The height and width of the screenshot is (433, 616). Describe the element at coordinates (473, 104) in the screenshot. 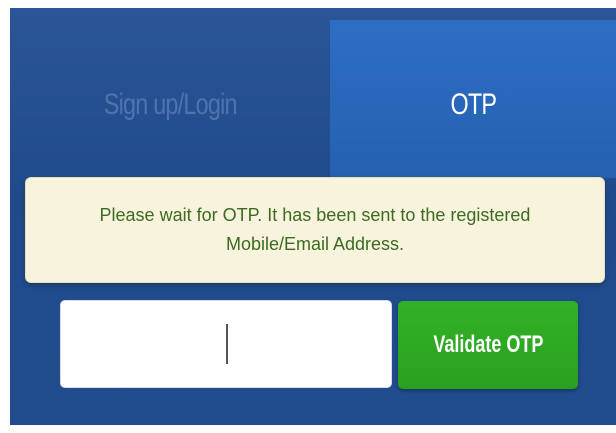

I see `tab-otp-label: OTP` at that location.